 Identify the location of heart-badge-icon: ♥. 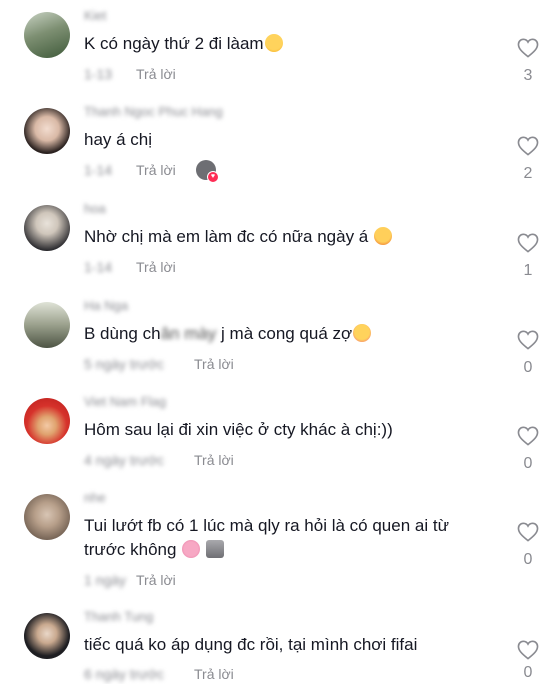
(213, 177).